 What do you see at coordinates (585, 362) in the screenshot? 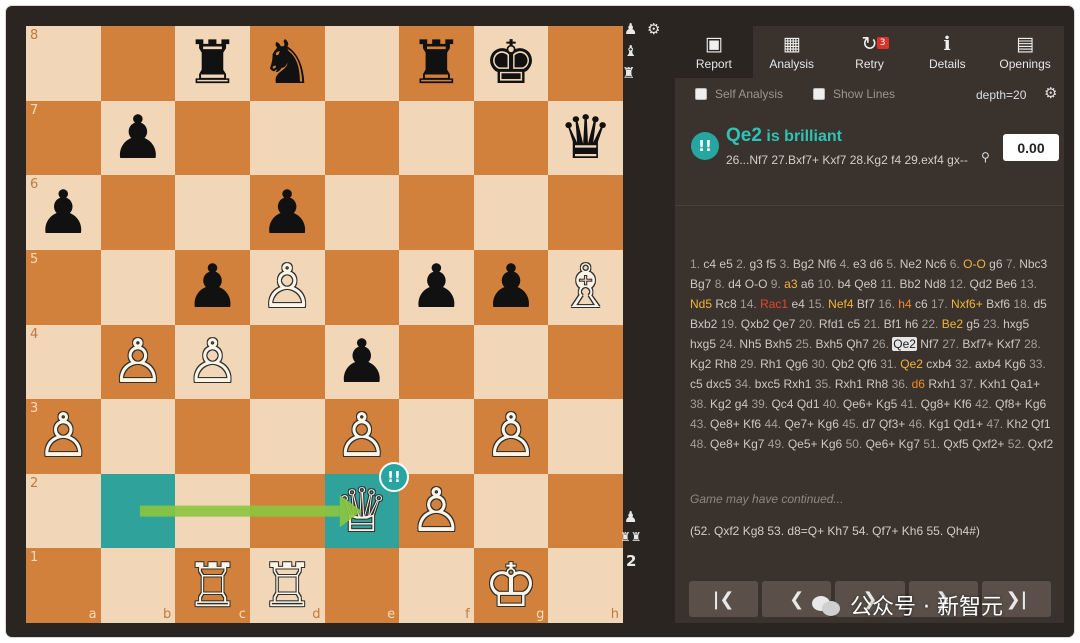
I see `square-h4` at bounding box center [585, 362].